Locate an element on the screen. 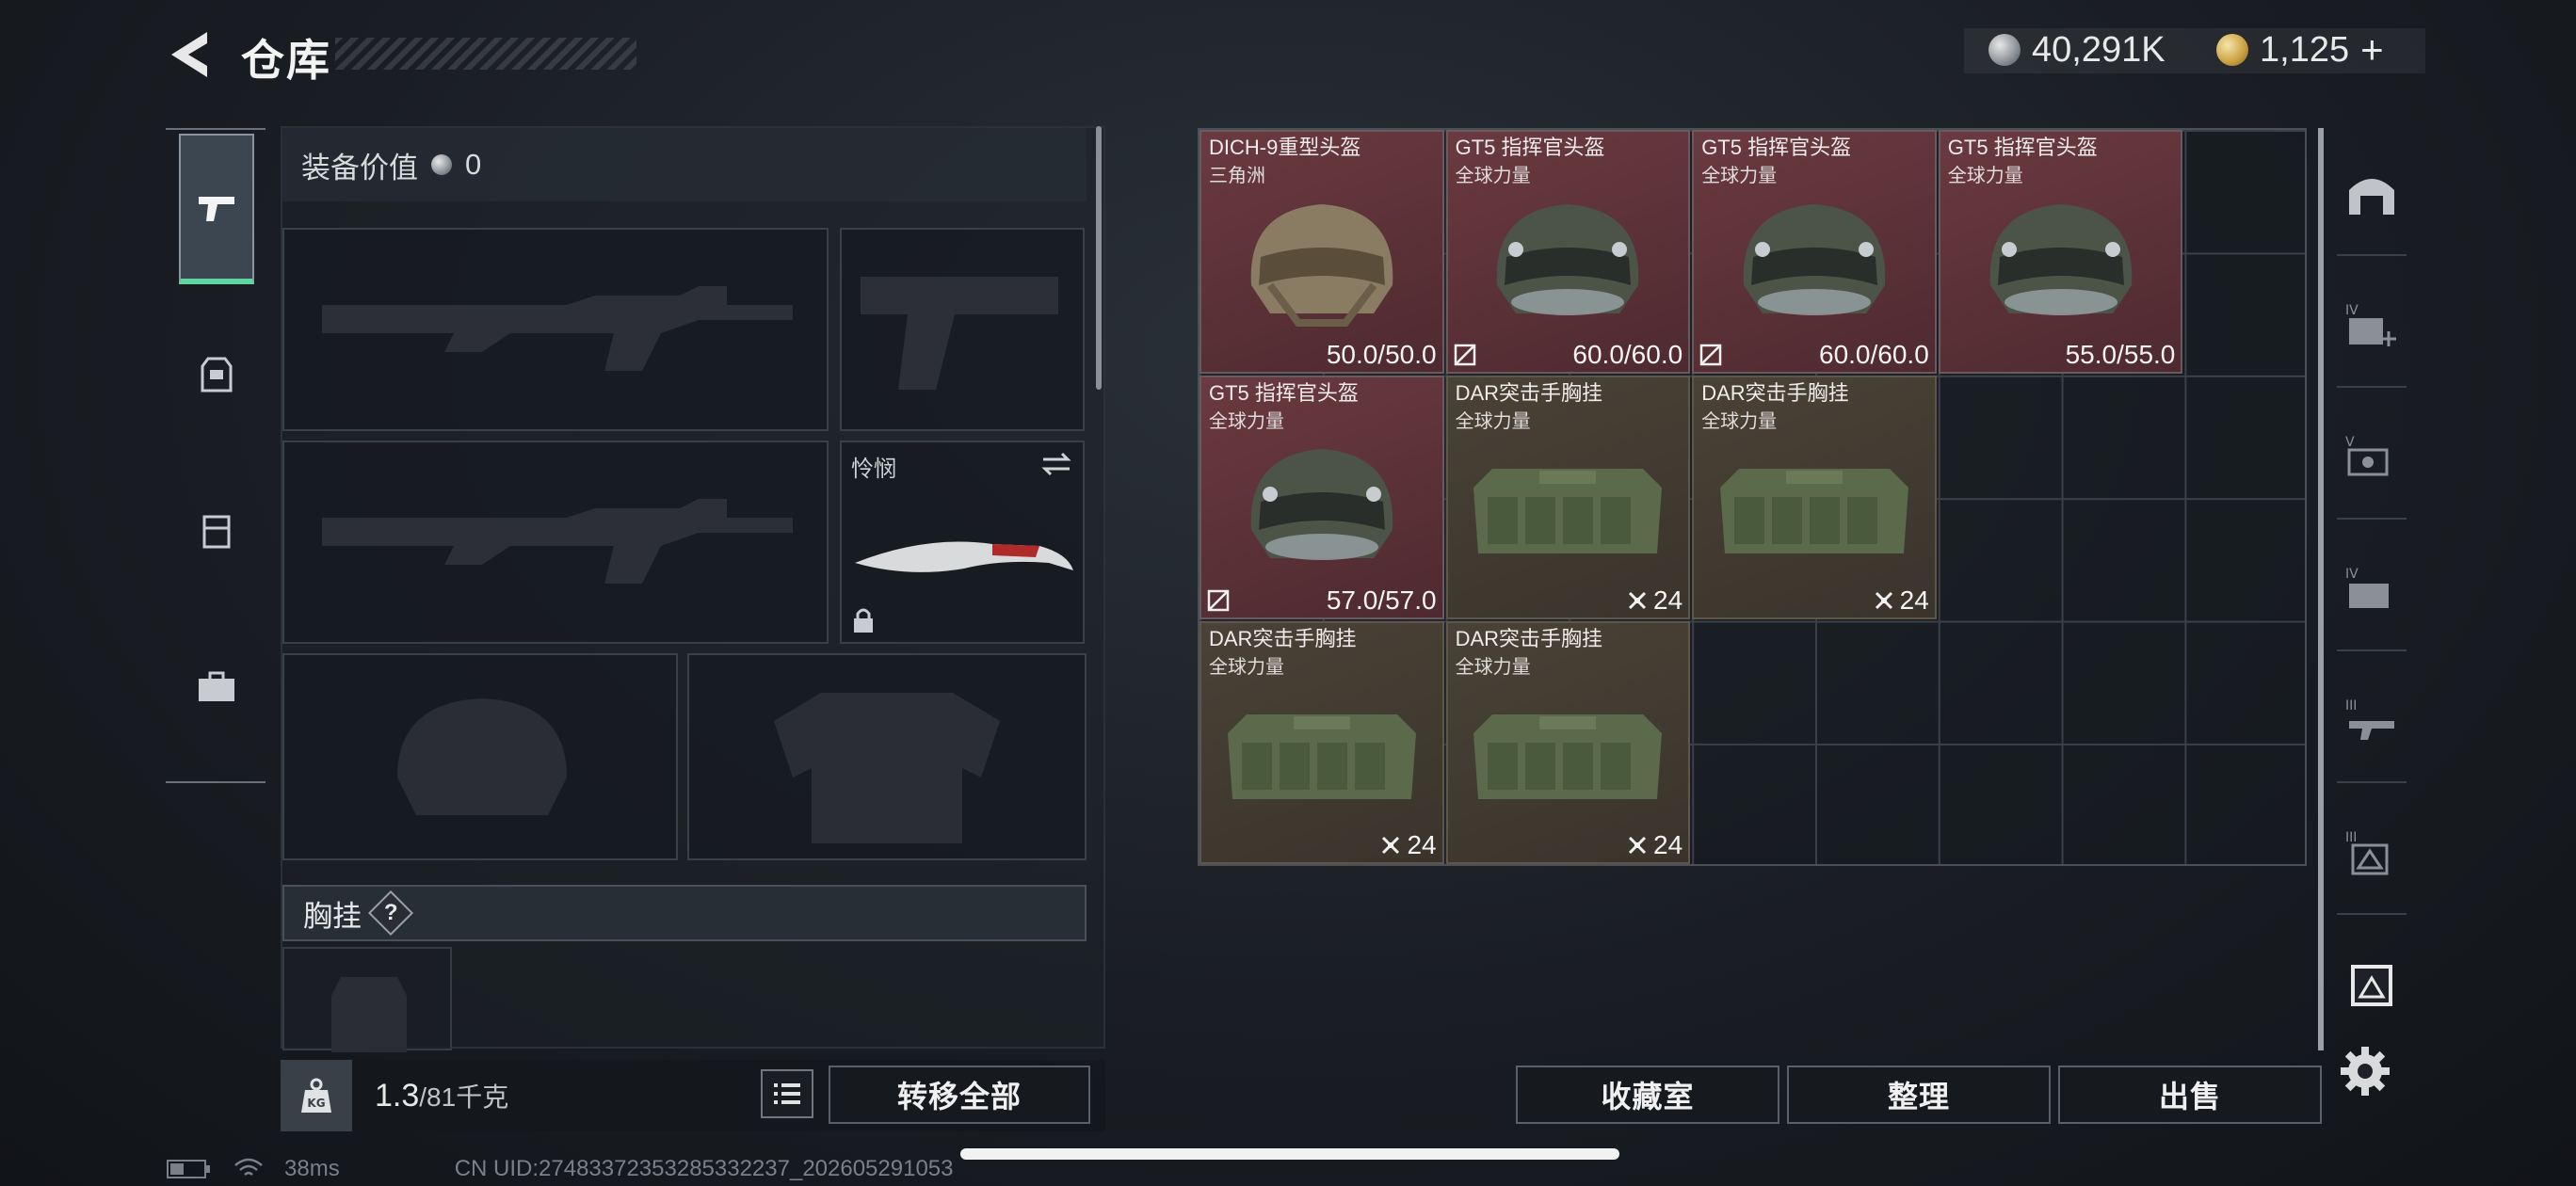  backpack-icon is located at coordinates (216, 532).